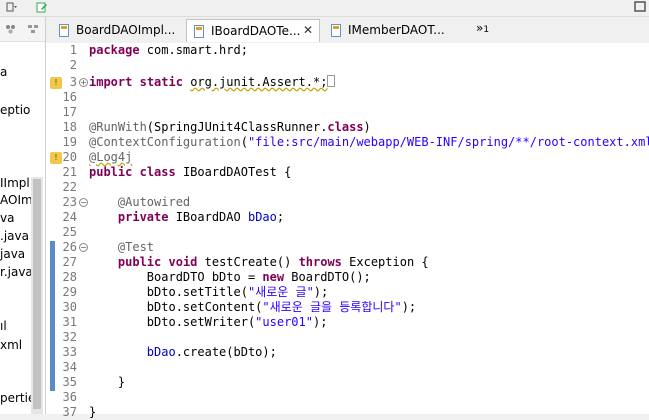  What do you see at coordinates (281, 307) in the screenshot?
I see `code-text: bDto.setContent("새로운 글을 등록합니다");` at bounding box center [281, 307].